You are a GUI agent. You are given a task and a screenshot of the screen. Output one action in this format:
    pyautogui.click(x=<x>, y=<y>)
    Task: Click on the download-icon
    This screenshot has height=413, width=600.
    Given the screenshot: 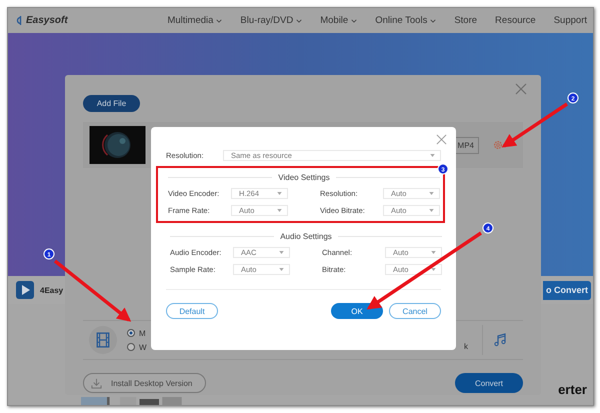 What is the action you would take?
    pyautogui.click(x=96, y=383)
    